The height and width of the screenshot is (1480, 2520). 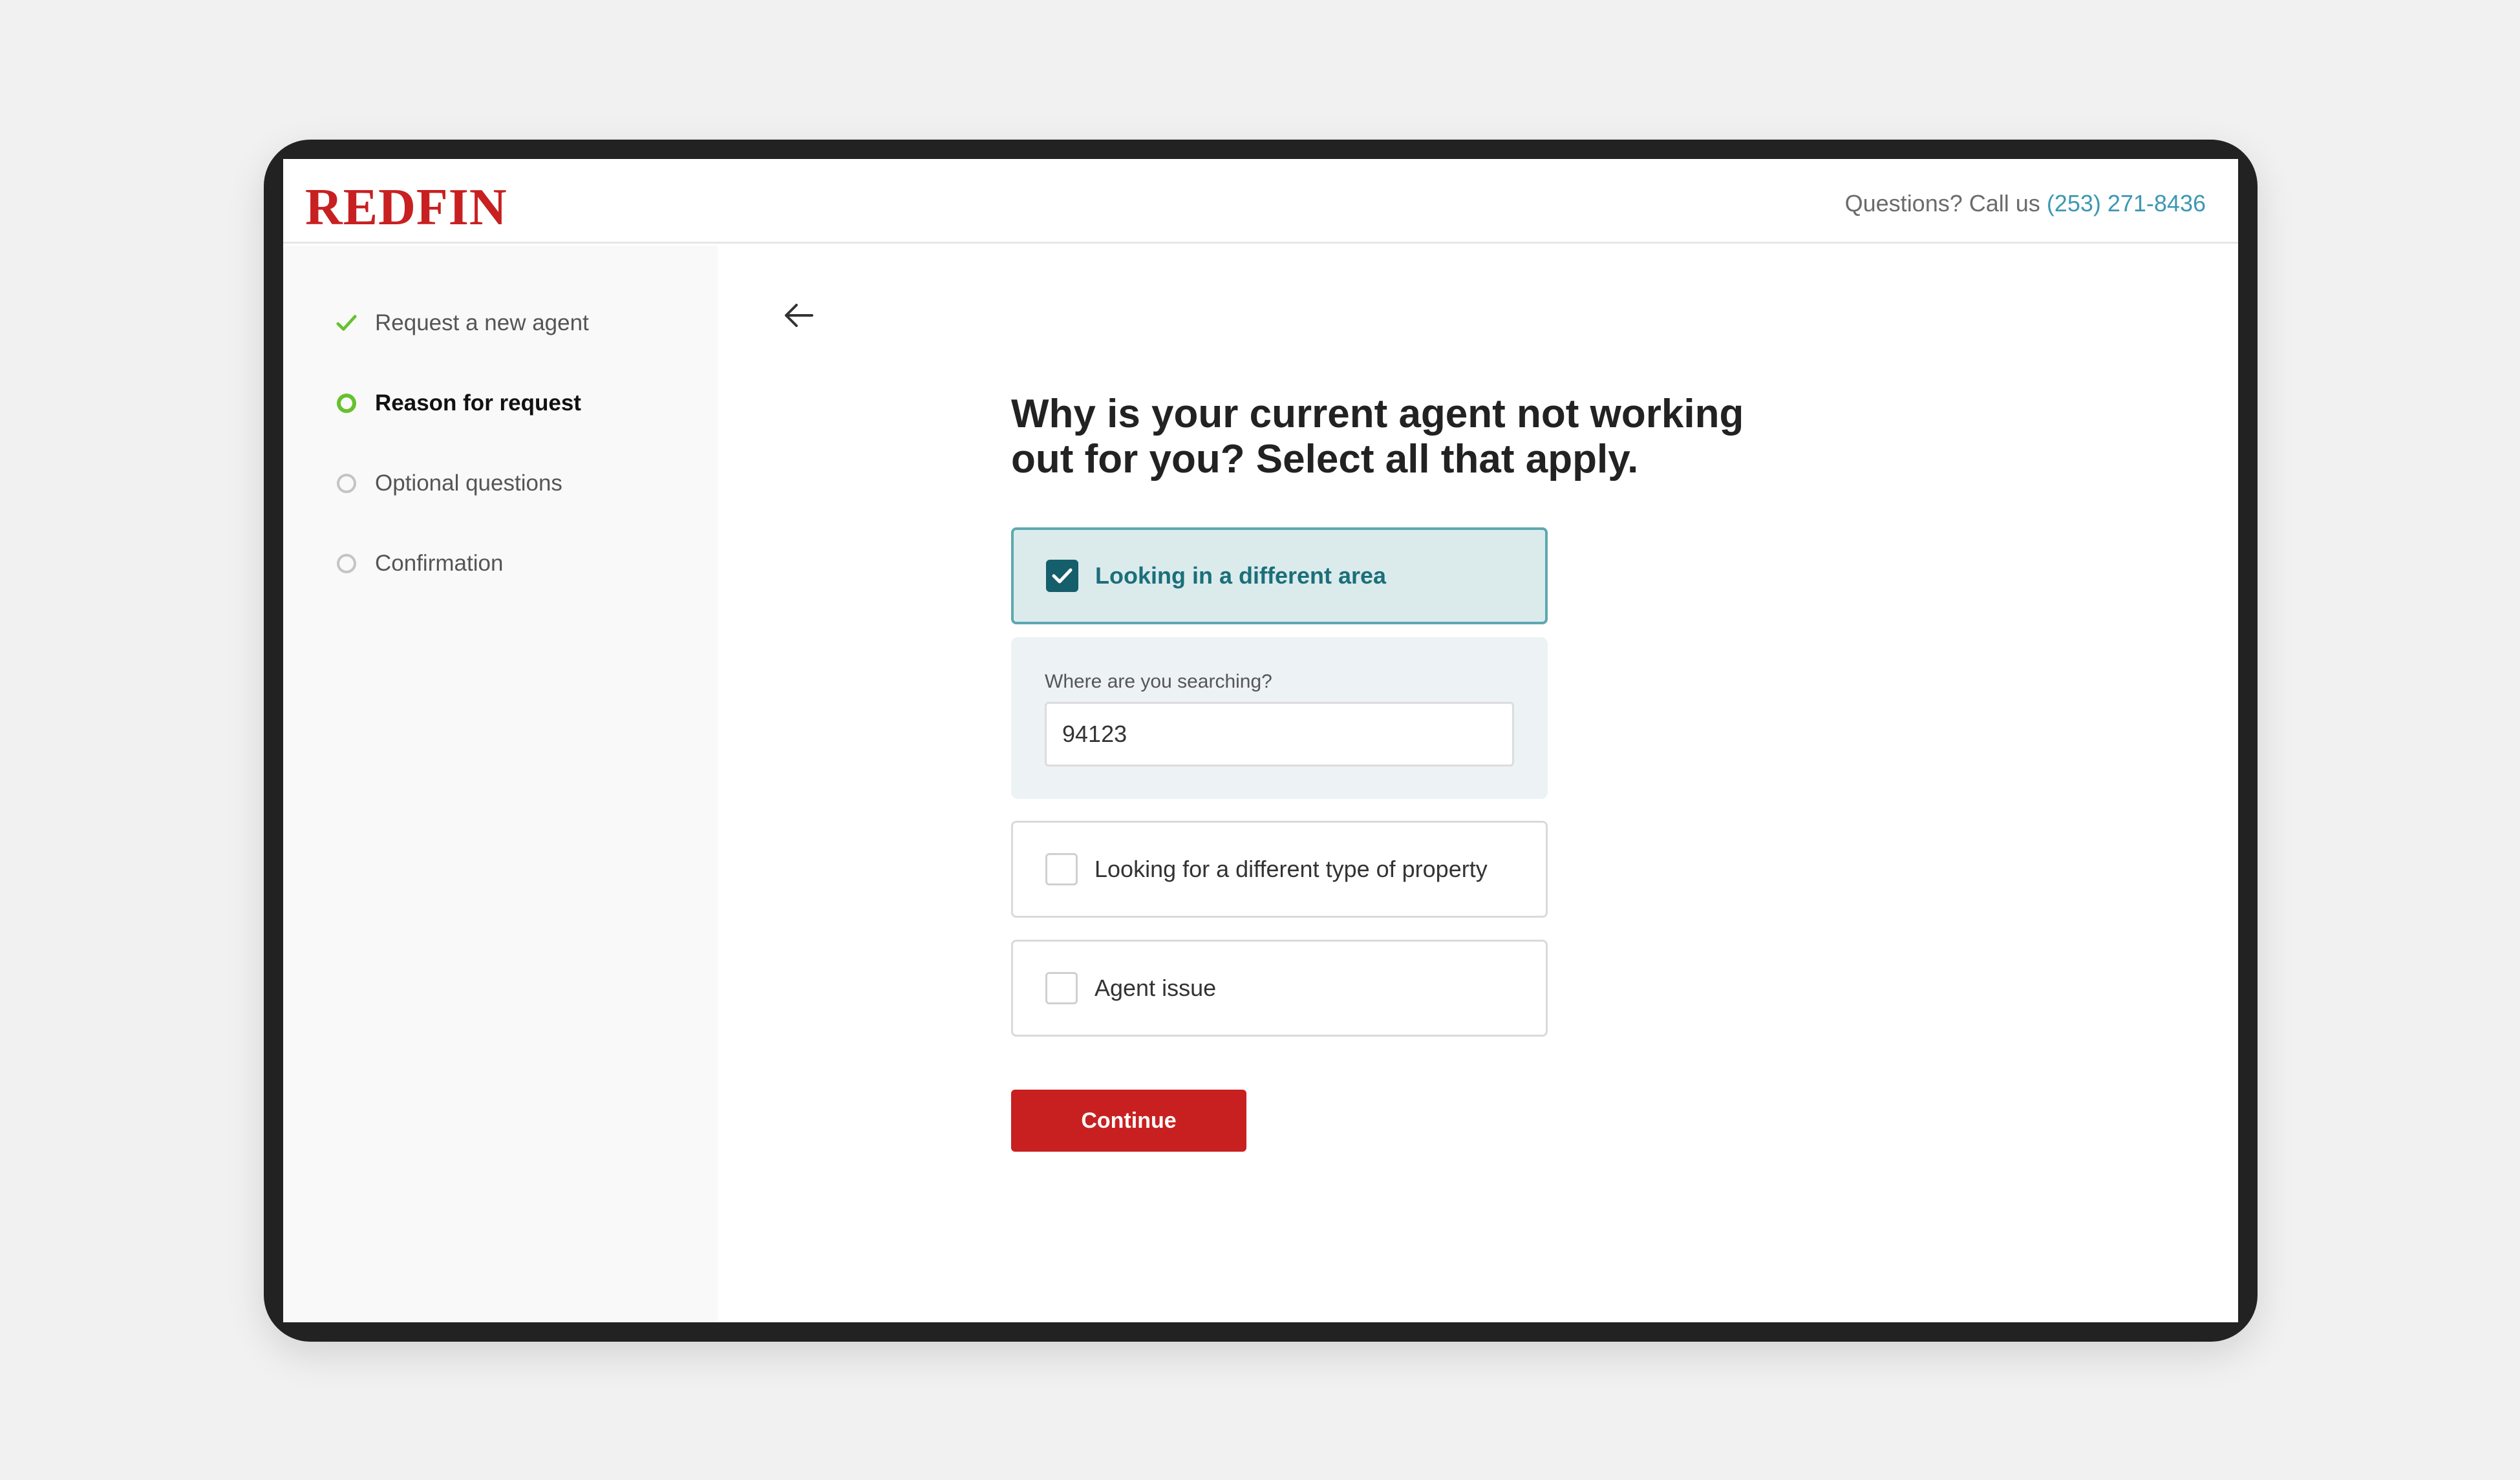 I want to click on location-input, so click(x=1280, y=734).